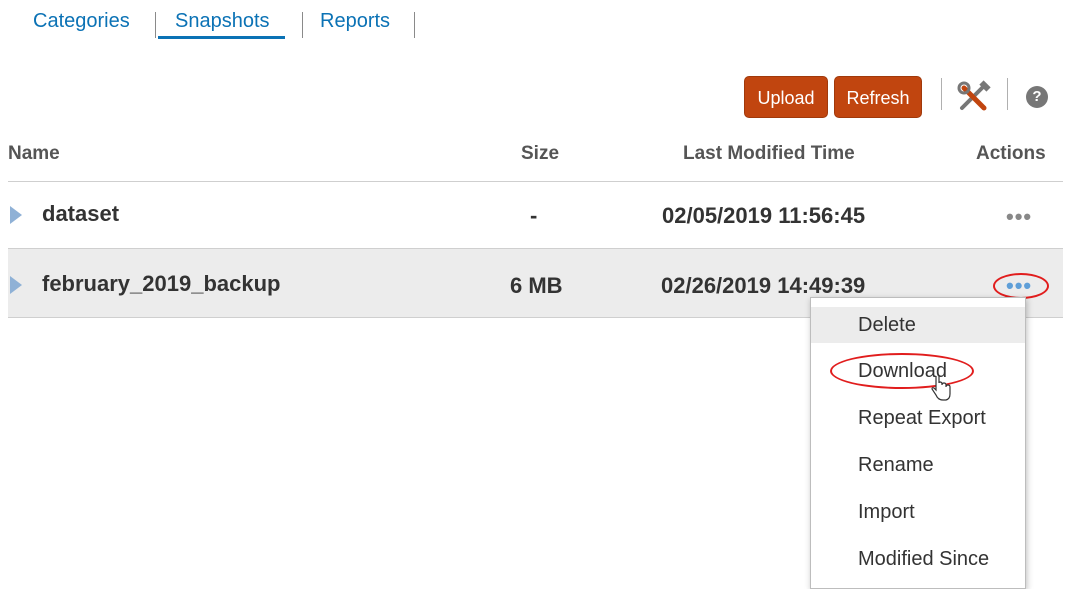  I want to click on row-size: -, so click(534, 215).